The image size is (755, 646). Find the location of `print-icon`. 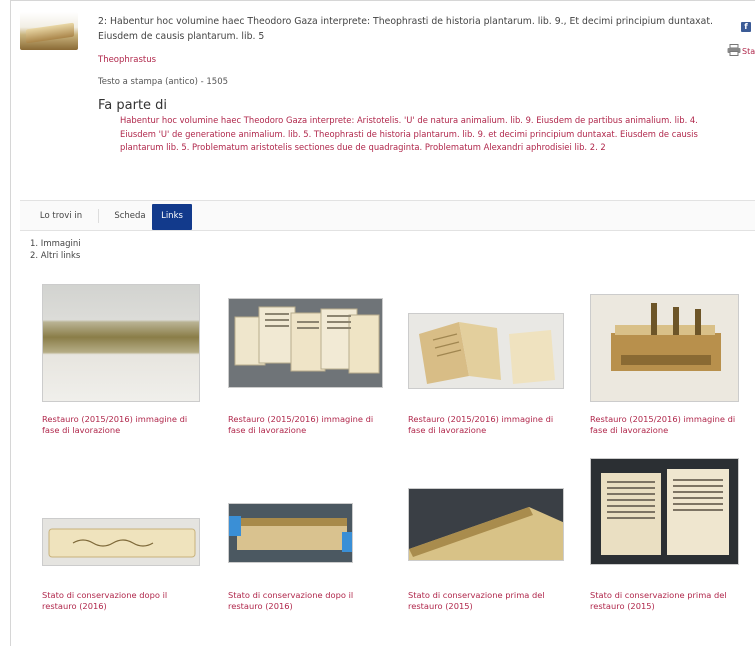

print-icon is located at coordinates (734, 50).